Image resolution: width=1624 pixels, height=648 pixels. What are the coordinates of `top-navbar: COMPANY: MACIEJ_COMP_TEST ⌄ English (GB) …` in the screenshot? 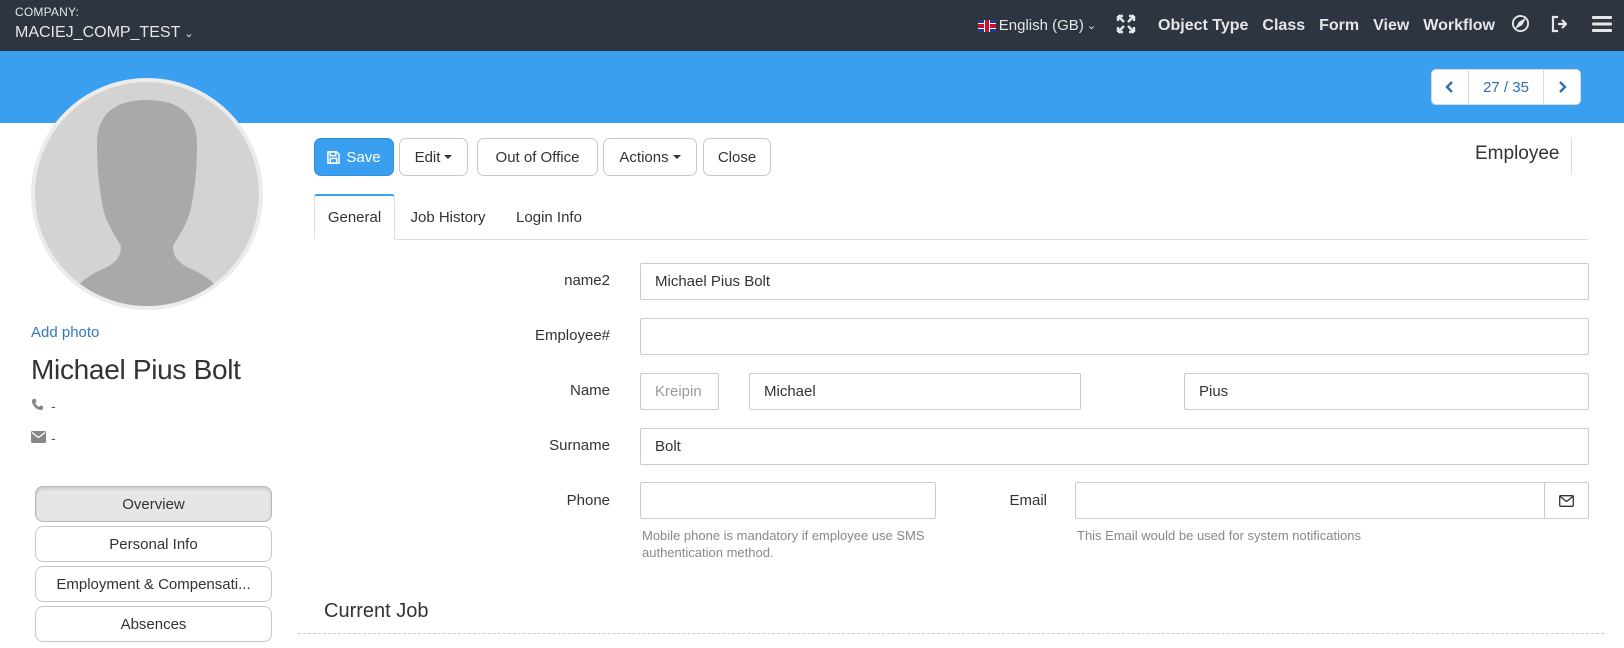 It's located at (812, 25).